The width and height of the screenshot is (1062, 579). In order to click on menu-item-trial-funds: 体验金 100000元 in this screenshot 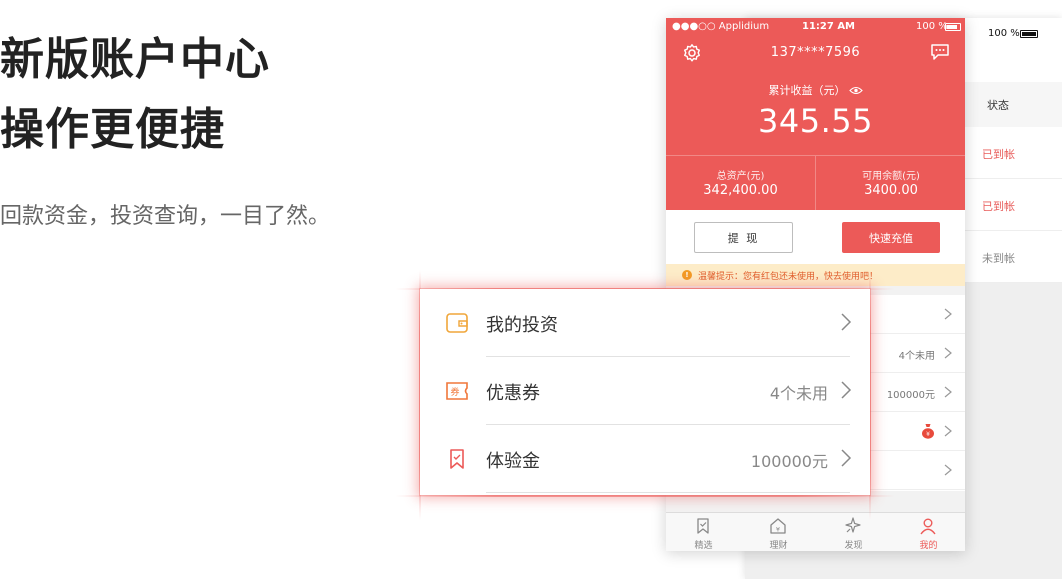, I will do `click(645, 459)`.